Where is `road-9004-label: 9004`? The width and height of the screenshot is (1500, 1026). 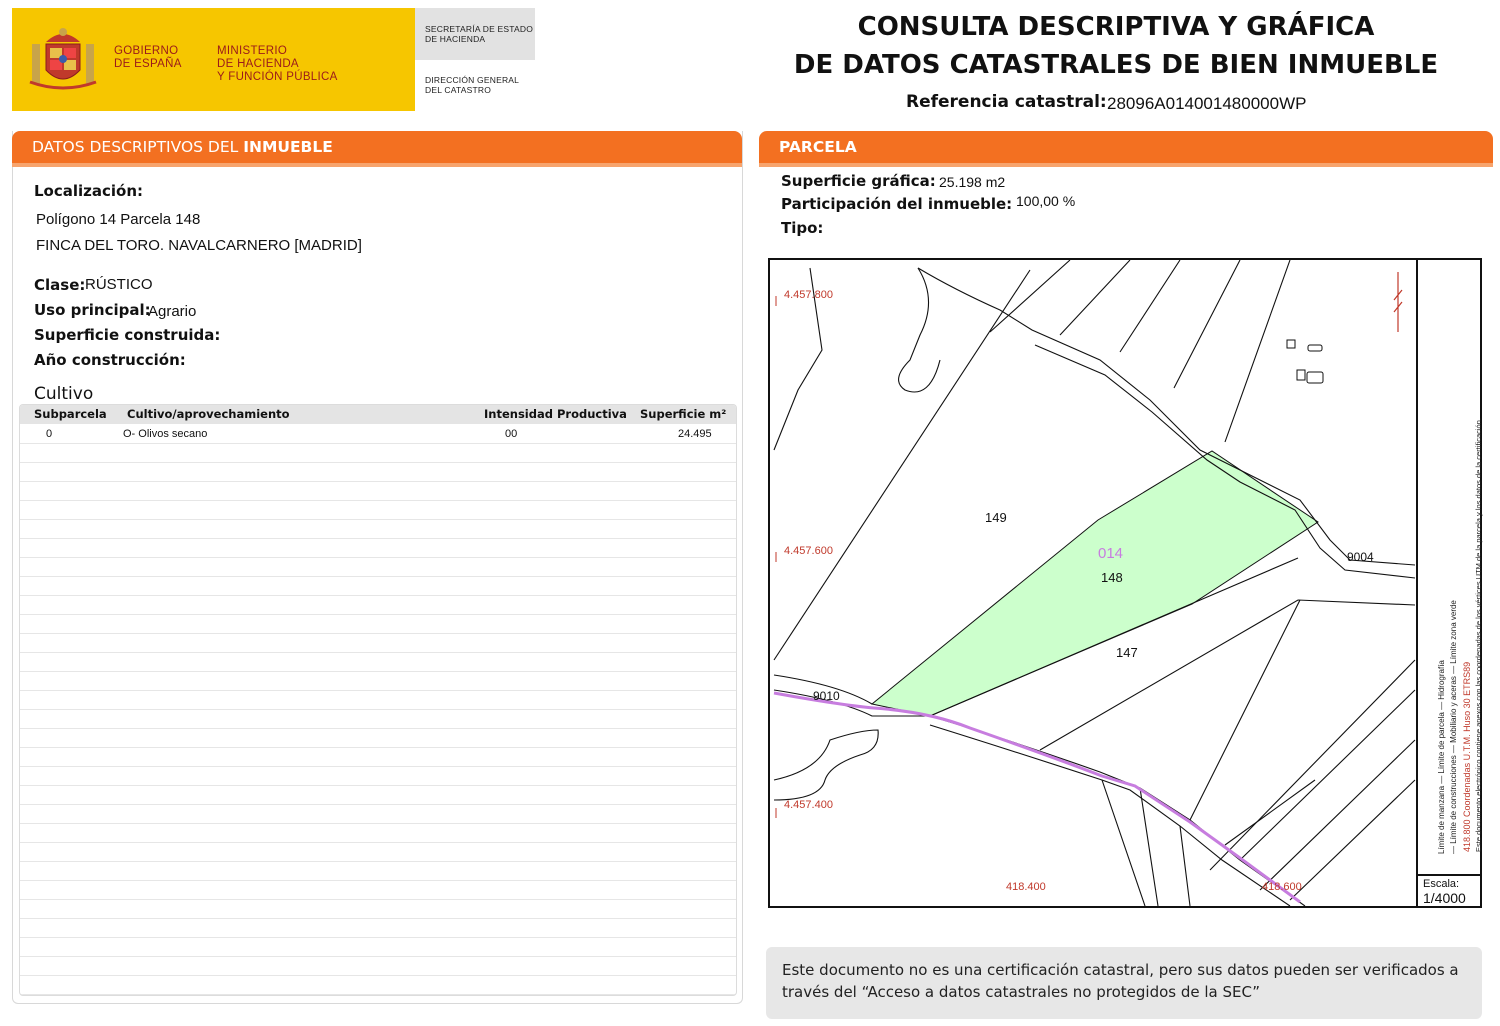 road-9004-label: 9004 is located at coordinates (1360, 557).